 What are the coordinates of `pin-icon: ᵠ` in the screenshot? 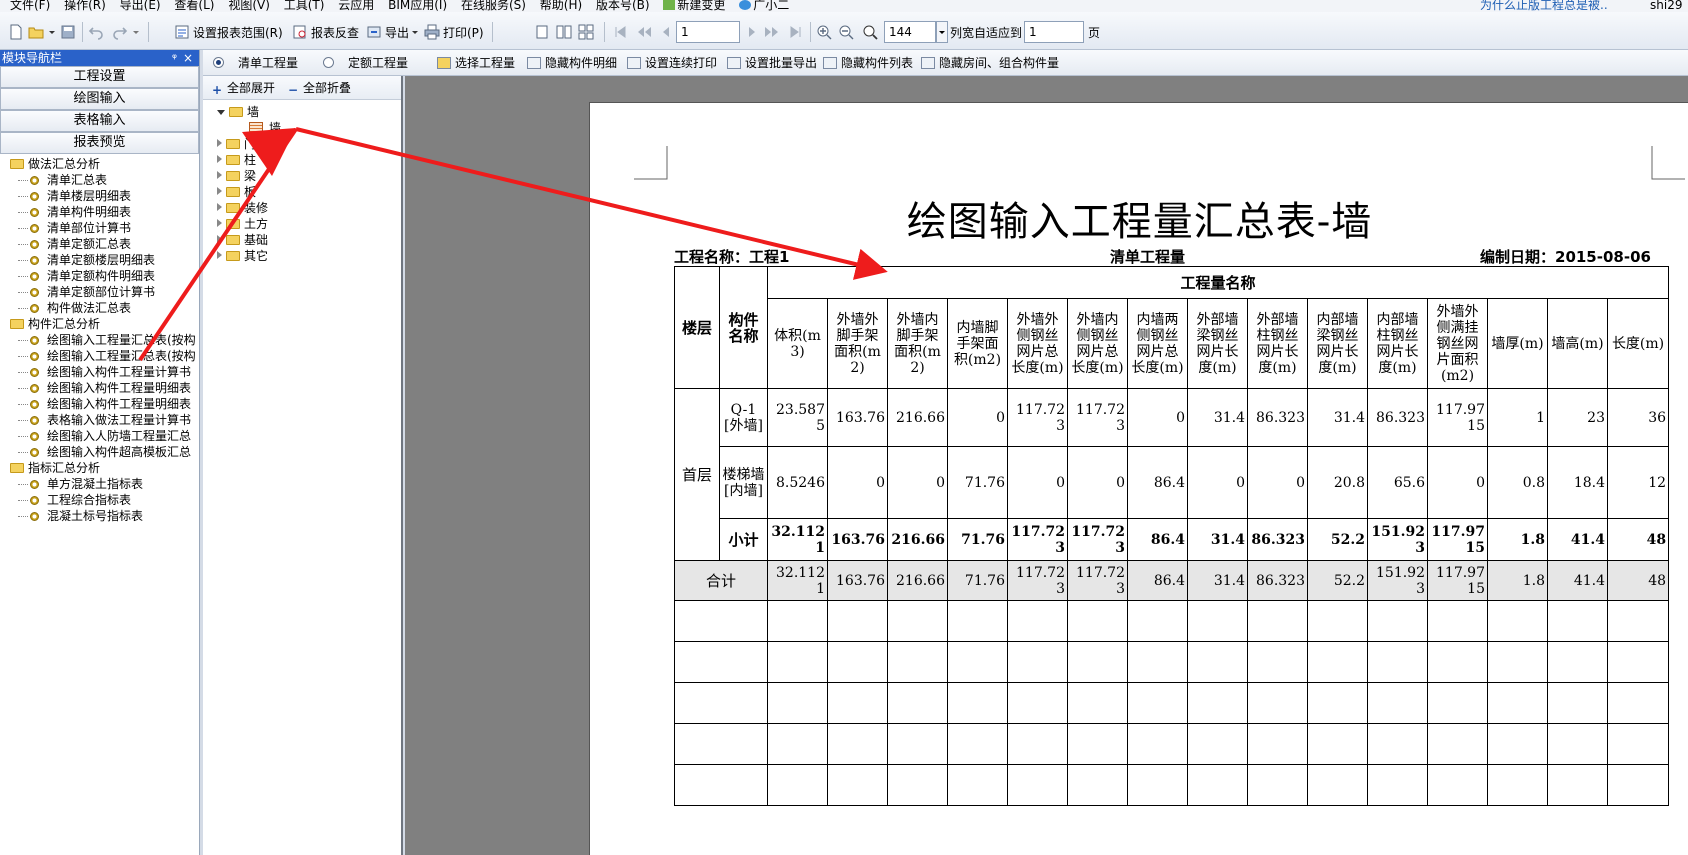 It's located at (174, 58).